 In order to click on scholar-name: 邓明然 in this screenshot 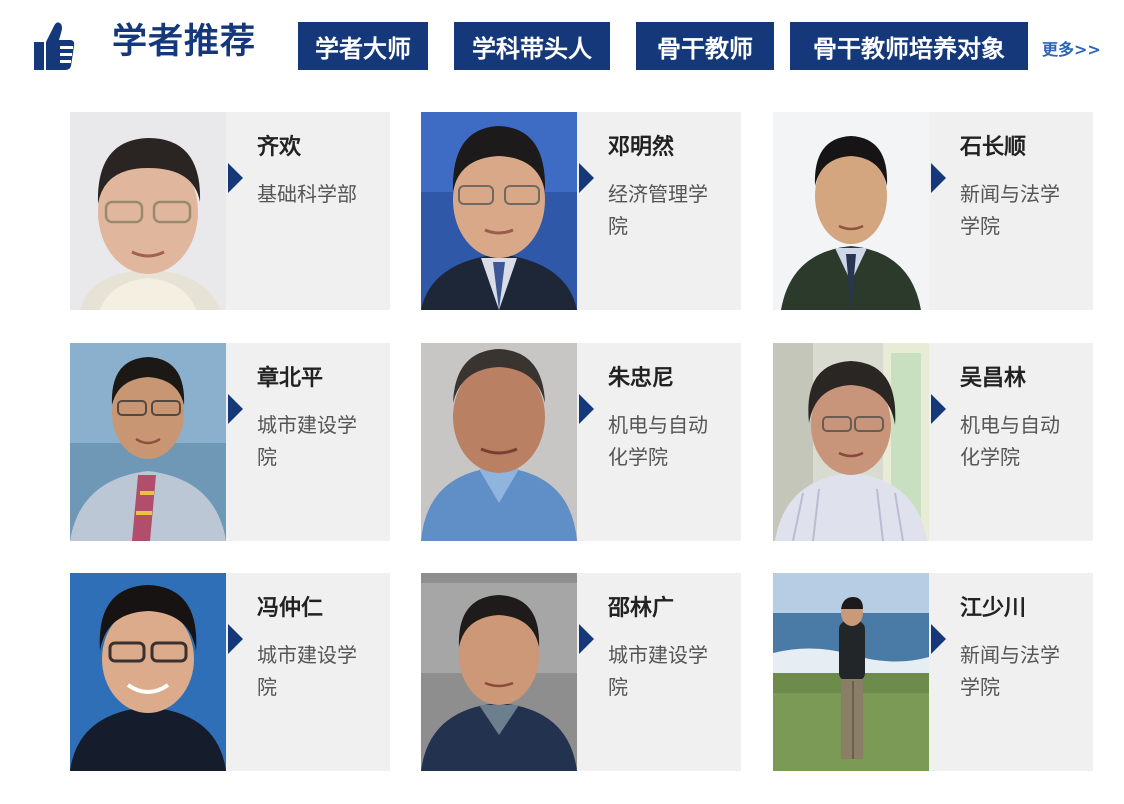, I will do `click(641, 147)`.